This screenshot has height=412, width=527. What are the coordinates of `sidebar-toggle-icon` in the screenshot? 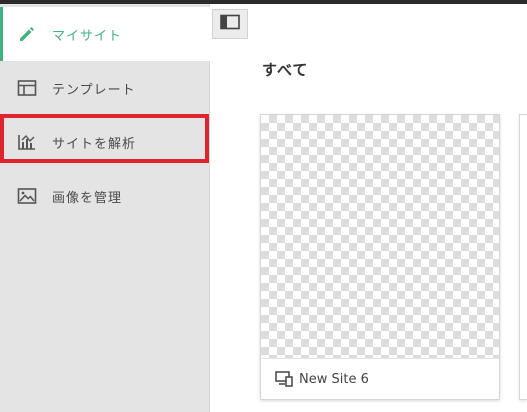 It's located at (230, 24).